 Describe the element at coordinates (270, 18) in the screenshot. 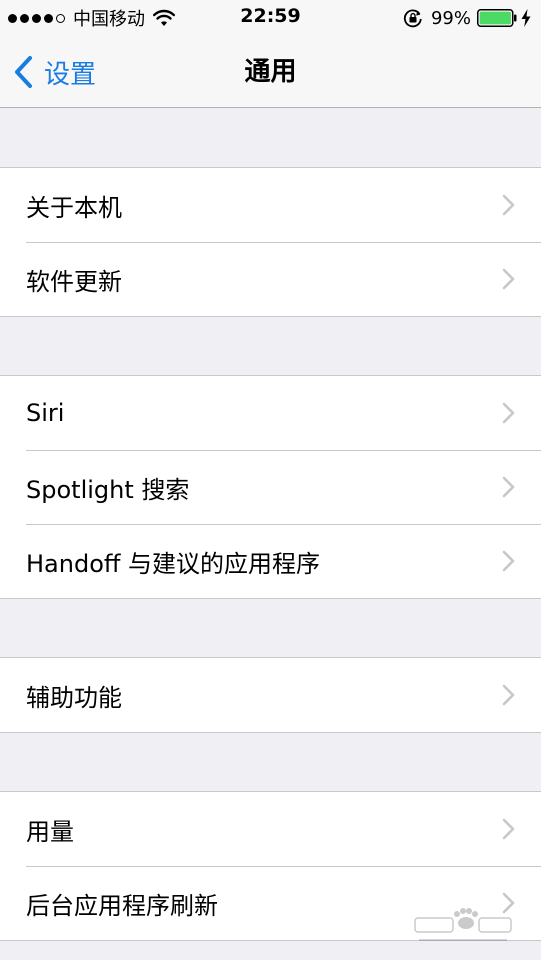

I see `status-bar: 中国移动 22:59 99%` at that location.